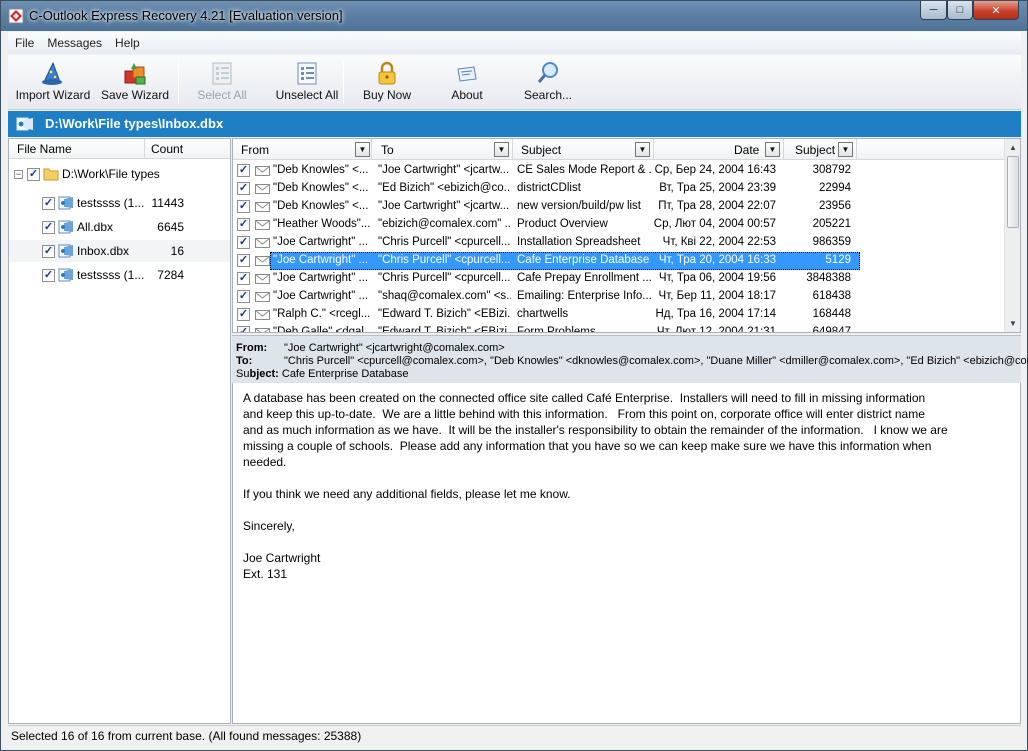  What do you see at coordinates (514, 124) in the screenshot?
I see `current-path-bar: D:\Work\File types\Inbox.dbx` at bounding box center [514, 124].